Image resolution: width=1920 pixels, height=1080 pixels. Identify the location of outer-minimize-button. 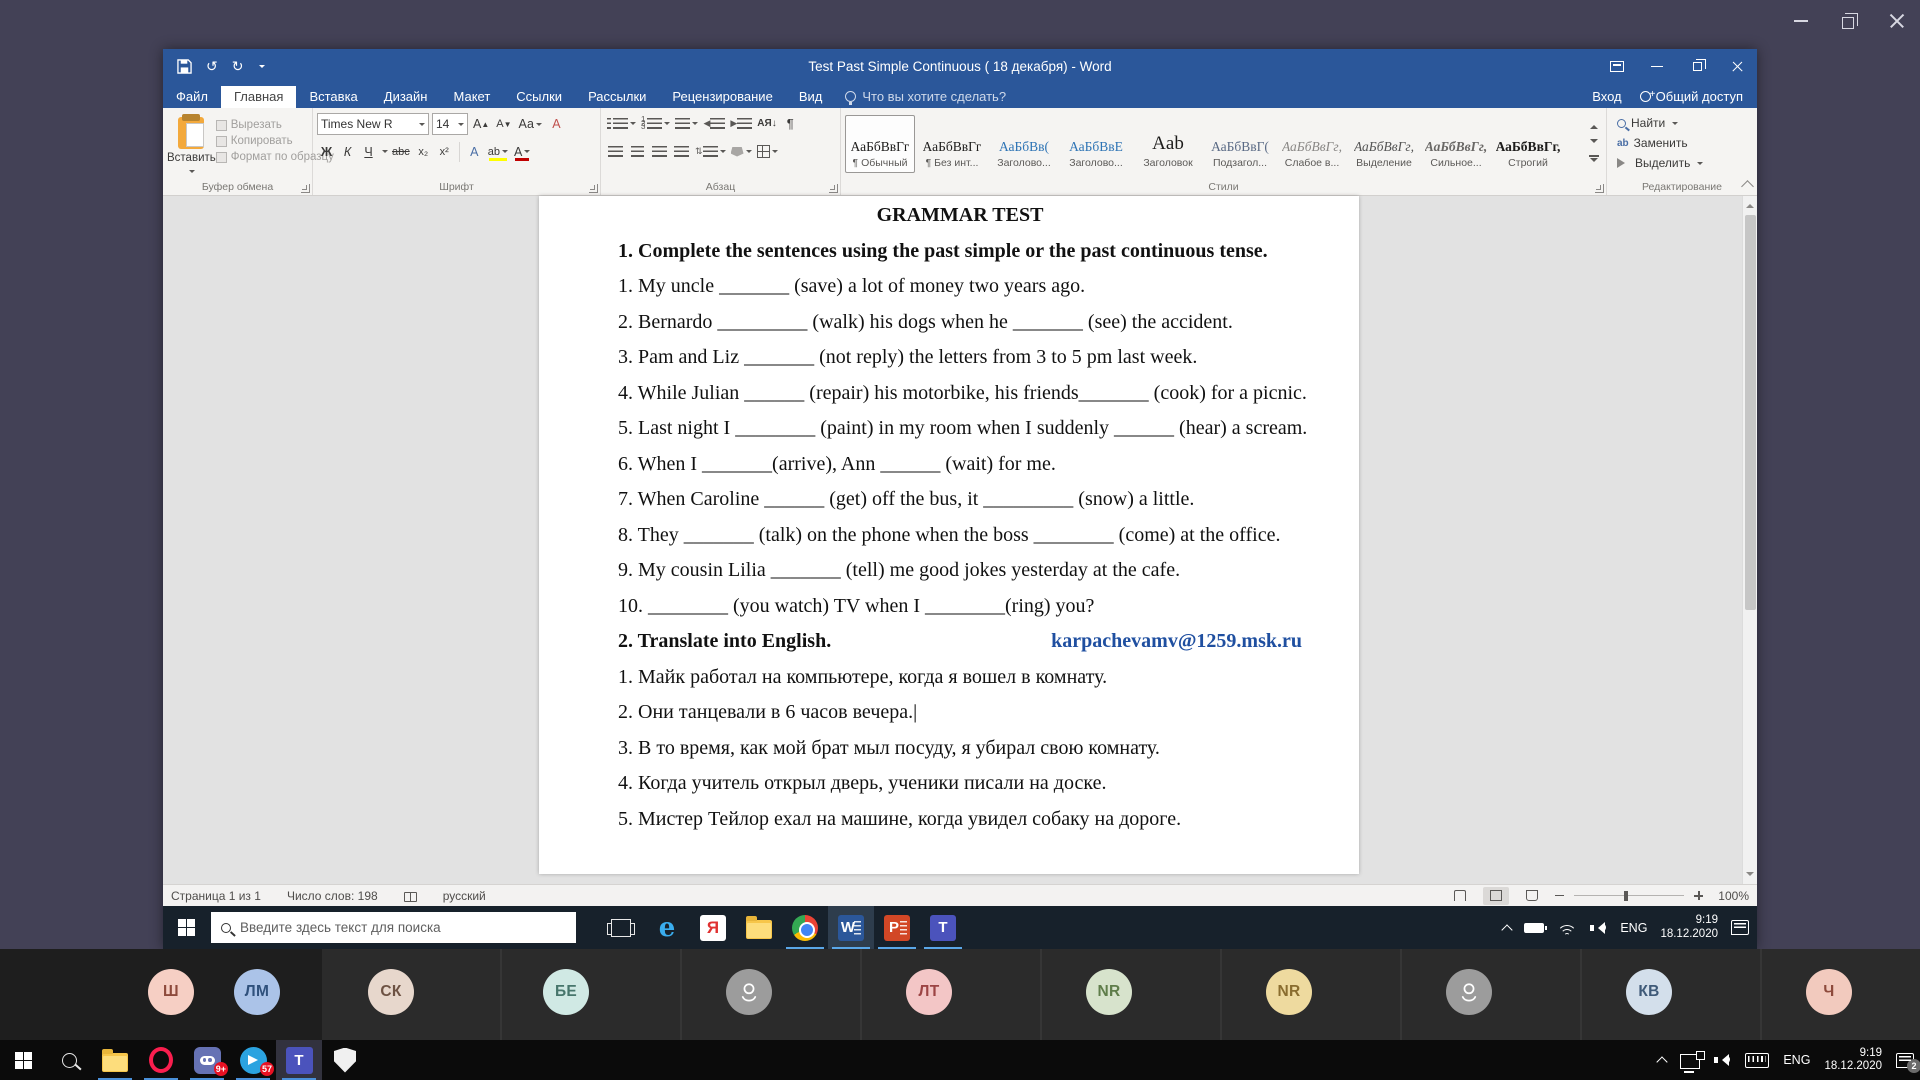
(1801, 21).